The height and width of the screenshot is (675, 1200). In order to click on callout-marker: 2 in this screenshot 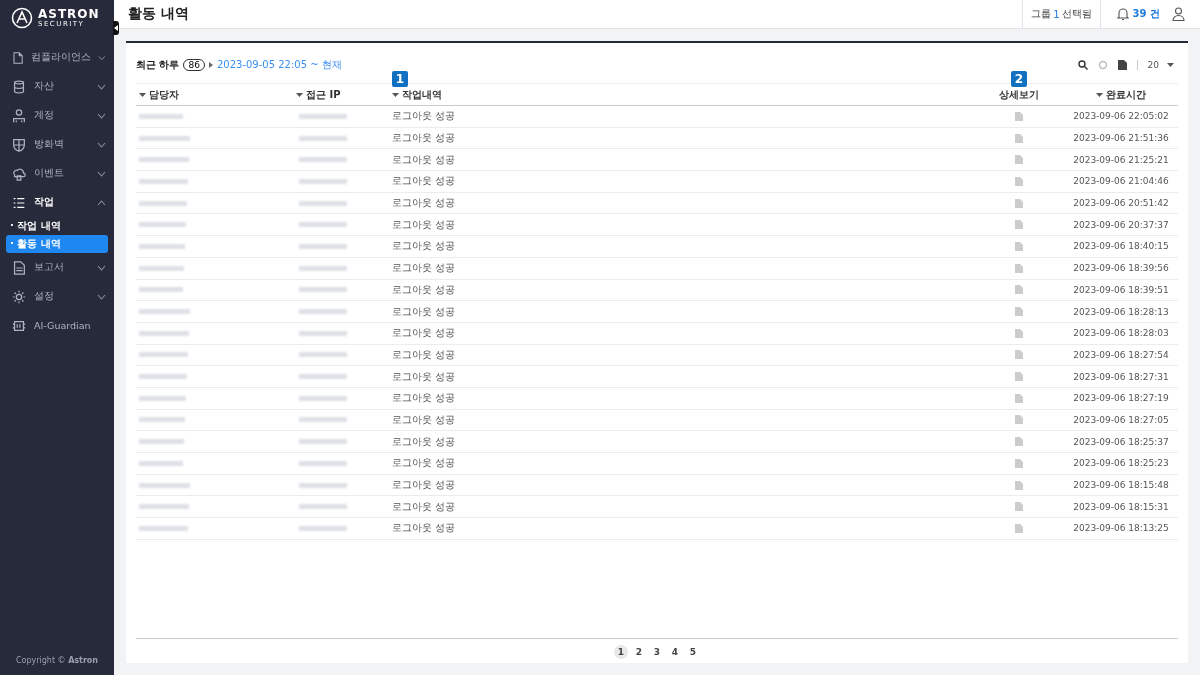, I will do `click(1019, 78)`.